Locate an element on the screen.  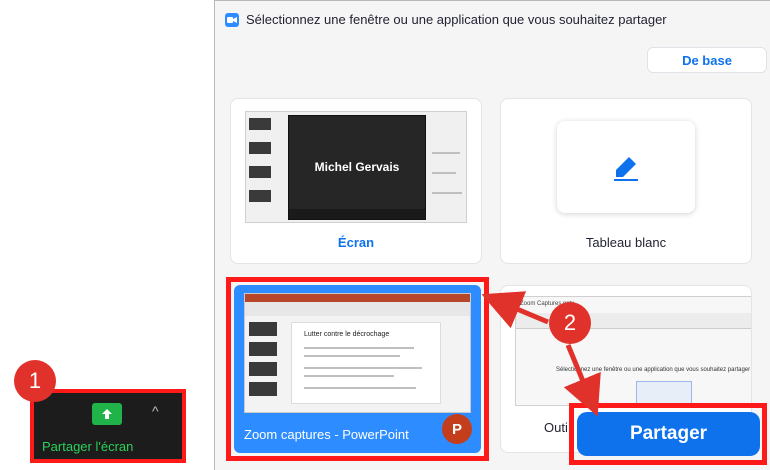
pen-icon is located at coordinates (626, 169).